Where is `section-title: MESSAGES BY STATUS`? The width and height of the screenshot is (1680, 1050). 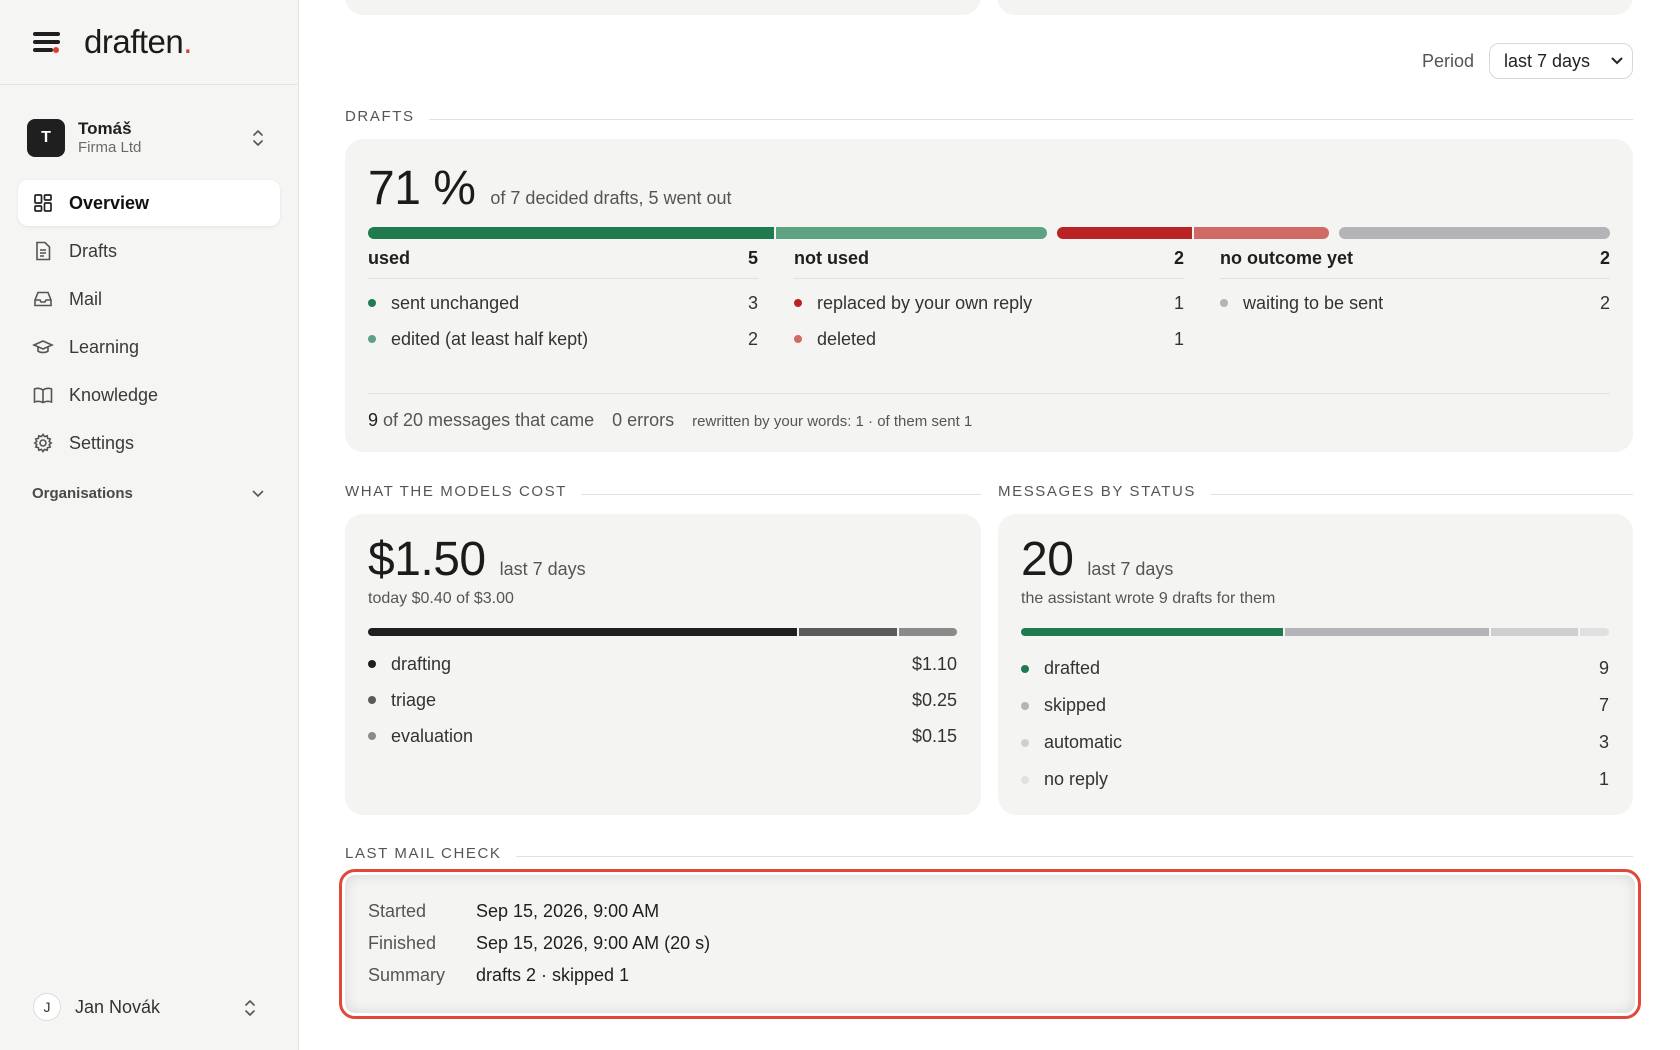 section-title: MESSAGES BY STATUS is located at coordinates (1097, 491).